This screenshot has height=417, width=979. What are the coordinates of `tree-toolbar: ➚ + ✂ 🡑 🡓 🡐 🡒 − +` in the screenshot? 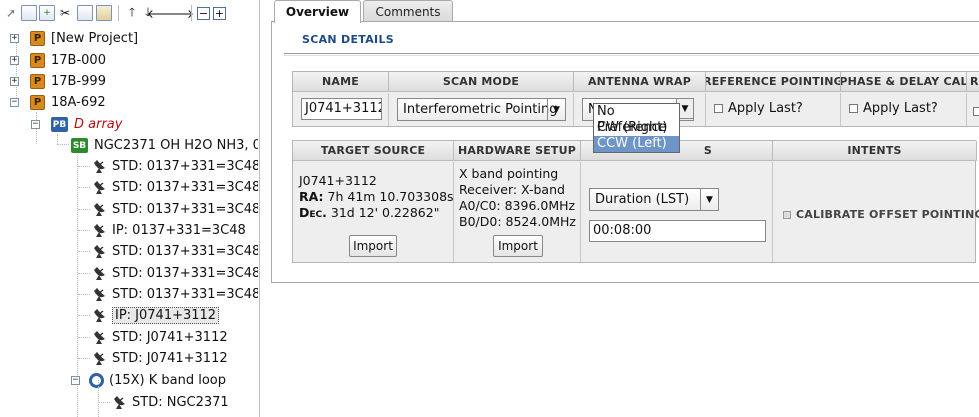 It's located at (129, 13).